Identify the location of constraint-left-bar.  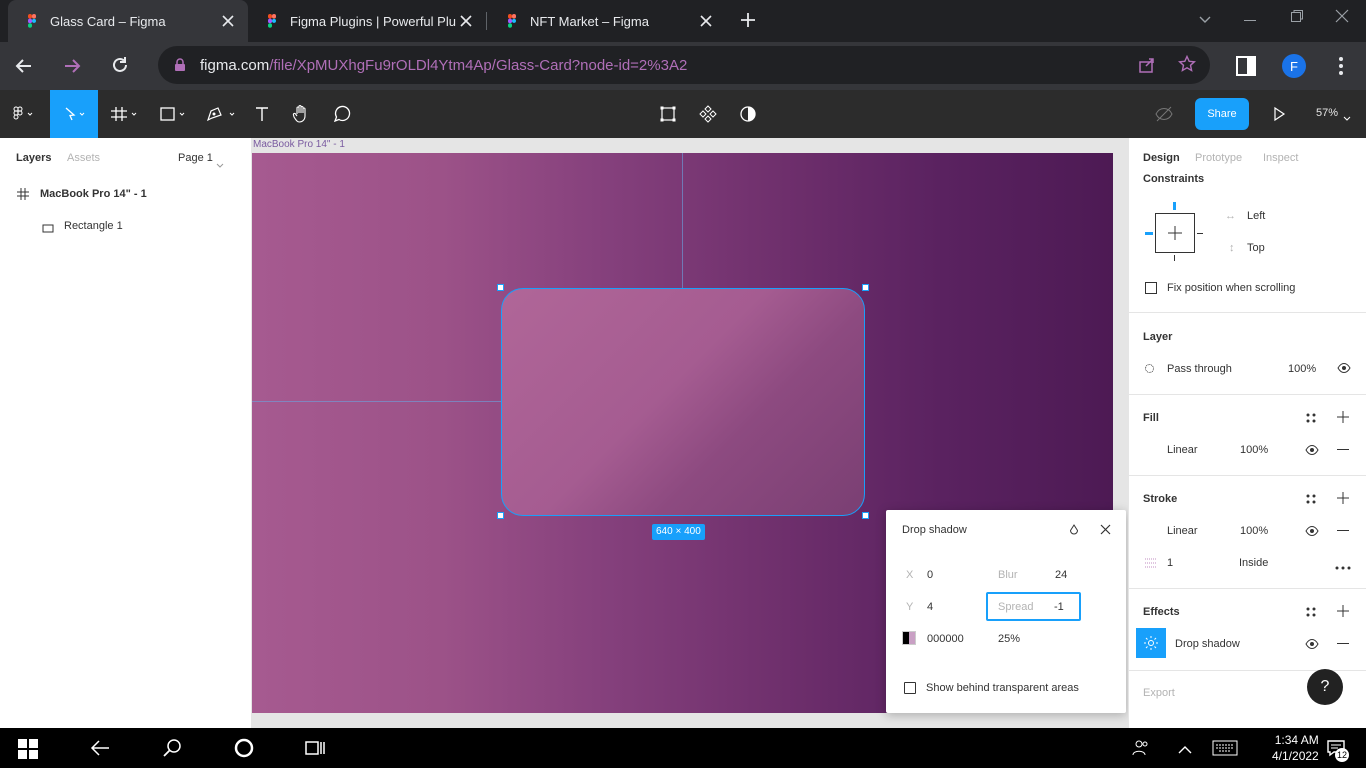
(1149, 233).